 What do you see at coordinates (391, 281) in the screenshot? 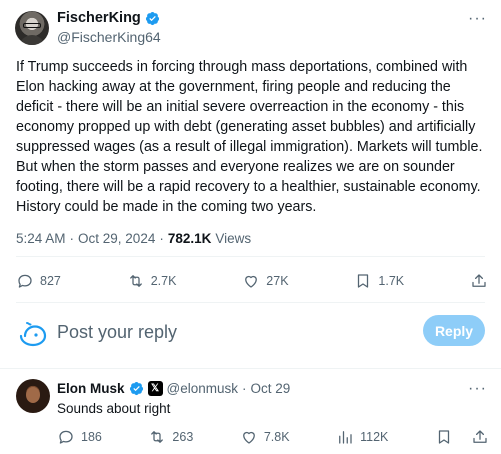
I see `bookmark-count: 1.7K` at bounding box center [391, 281].